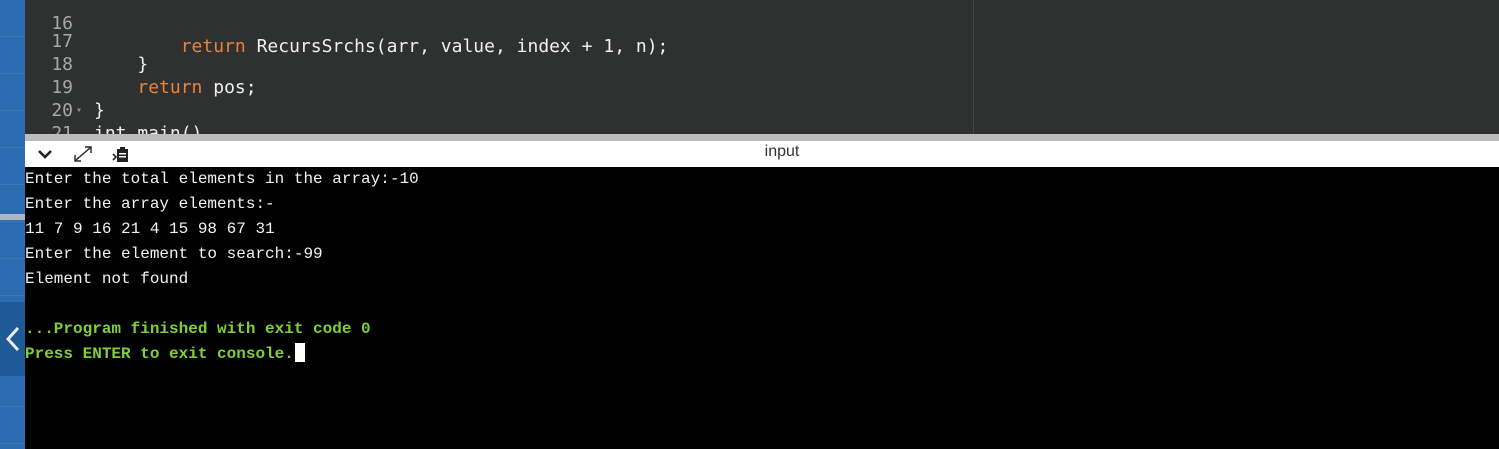 The image size is (1499, 449). What do you see at coordinates (299, 352) in the screenshot?
I see `text-cursor` at bounding box center [299, 352].